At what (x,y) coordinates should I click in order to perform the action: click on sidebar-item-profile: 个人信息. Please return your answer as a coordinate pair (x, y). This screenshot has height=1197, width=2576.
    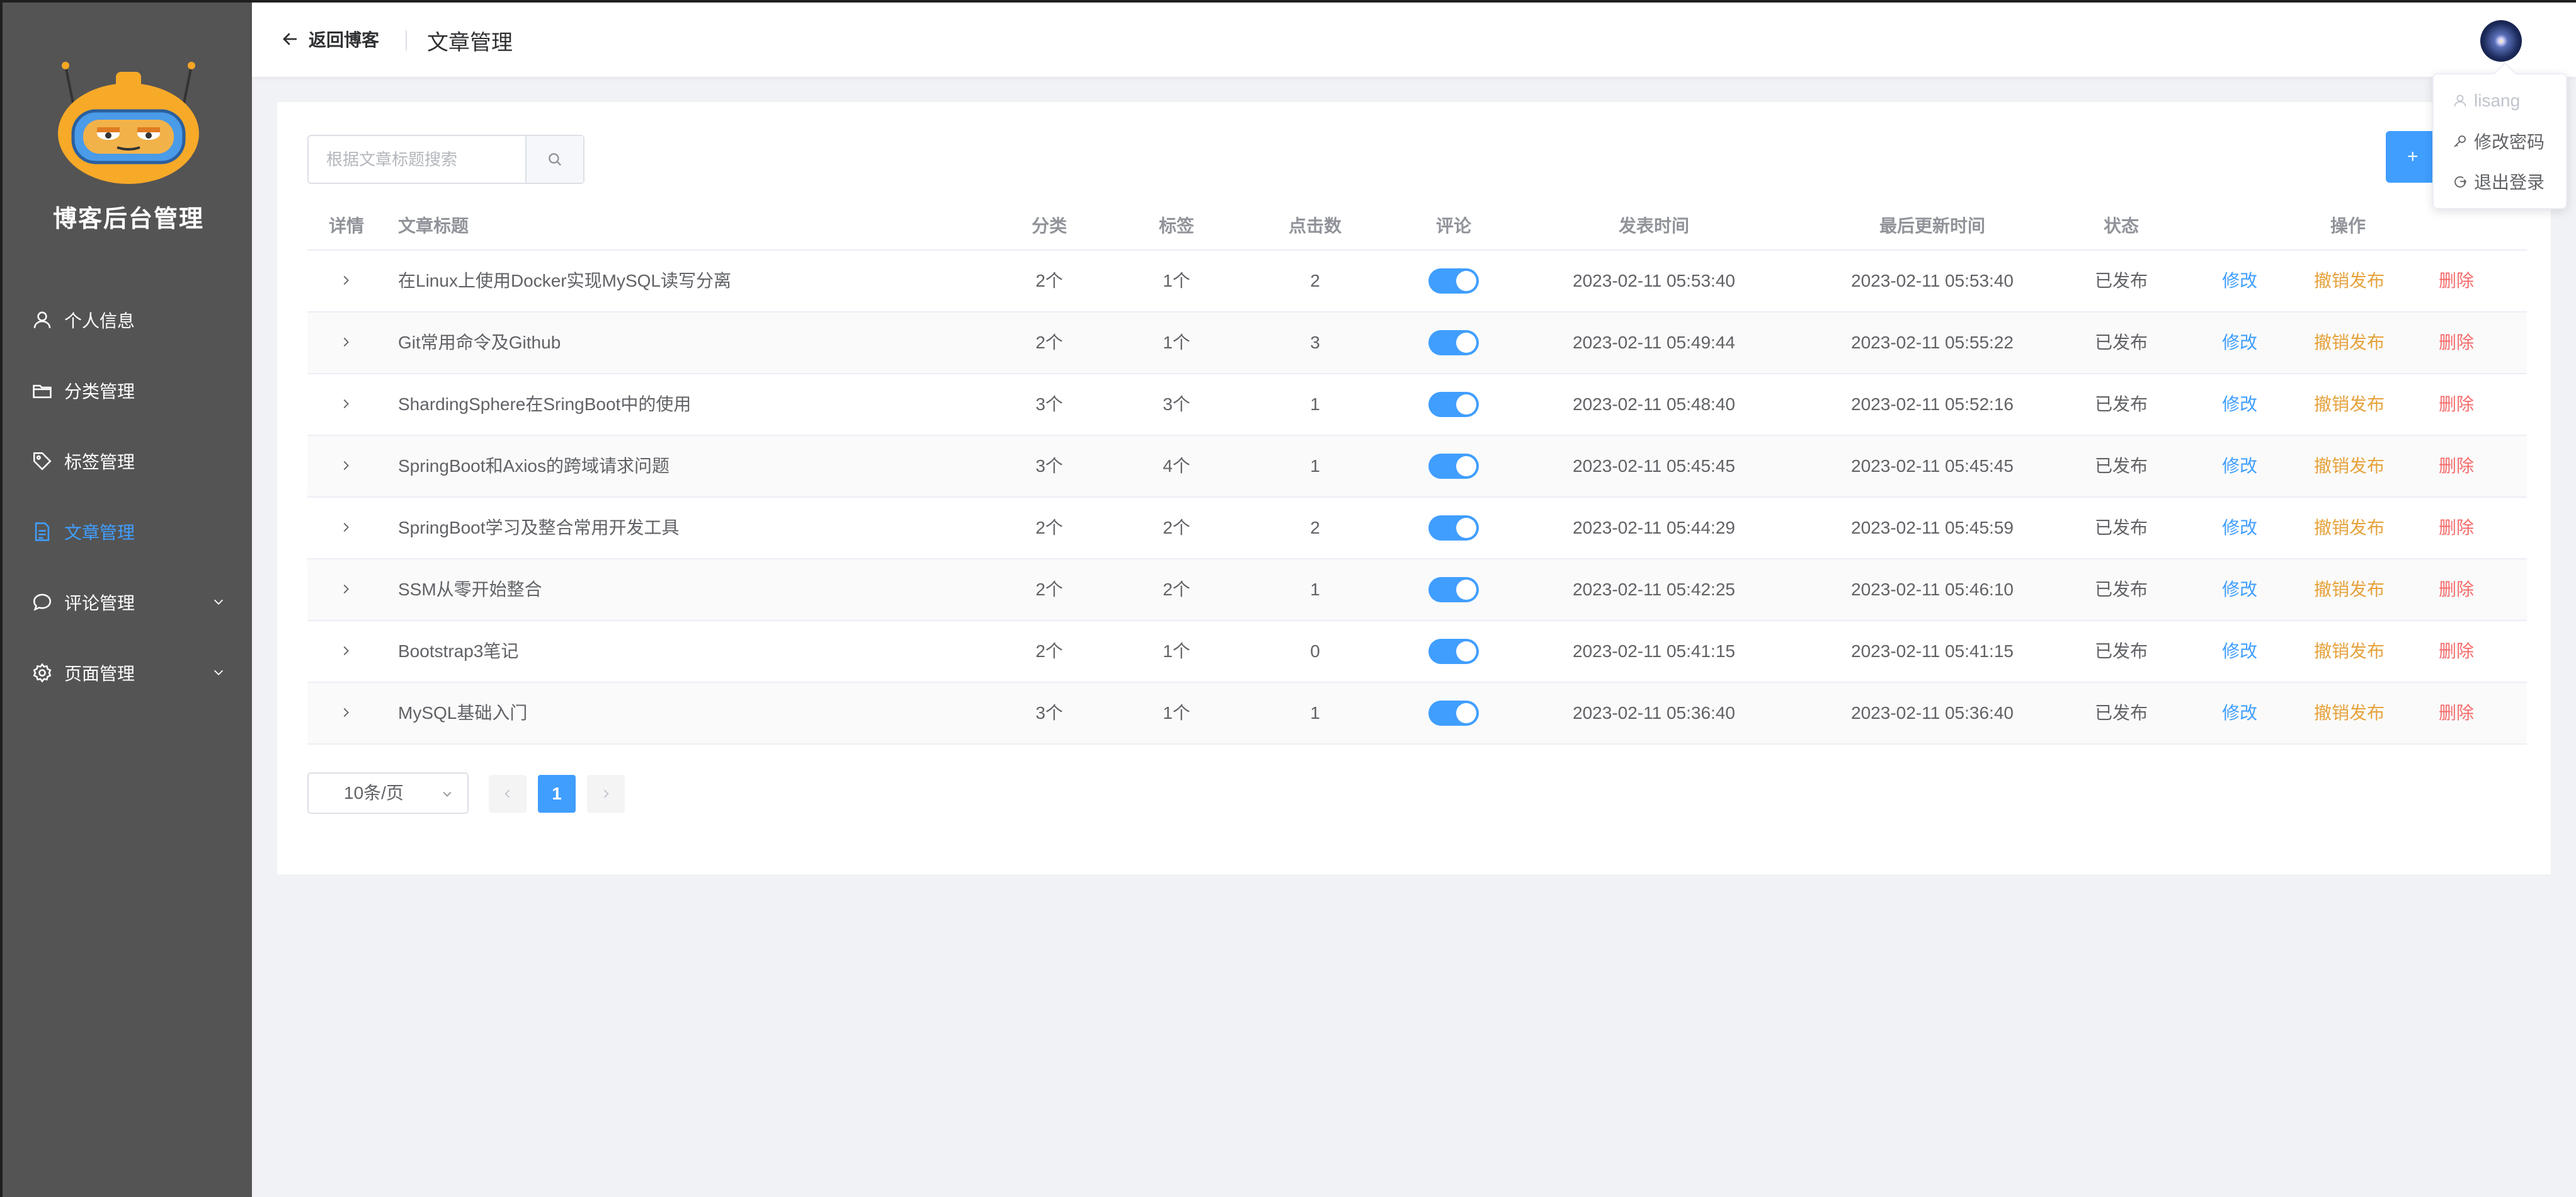
    Looking at the image, I should click on (128, 320).